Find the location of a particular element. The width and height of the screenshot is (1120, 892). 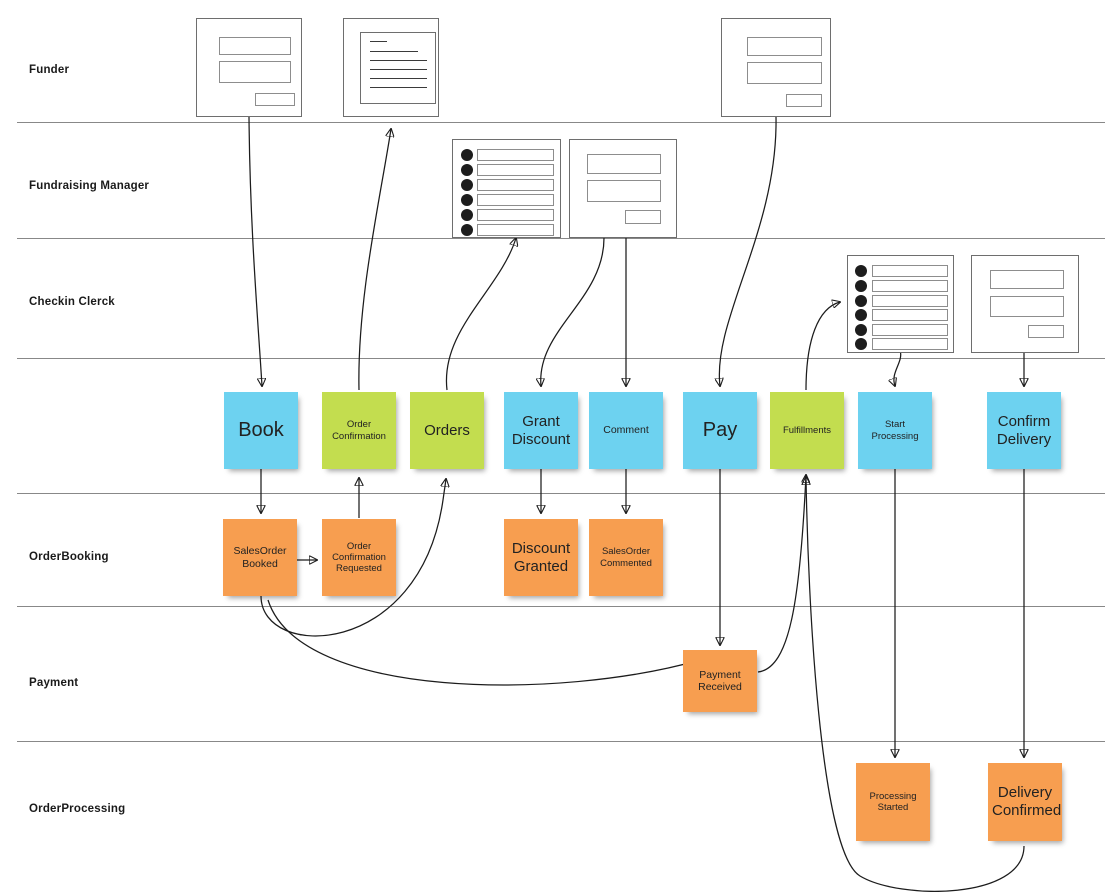

sticky-command-book: Book is located at coordinates (261, 430).